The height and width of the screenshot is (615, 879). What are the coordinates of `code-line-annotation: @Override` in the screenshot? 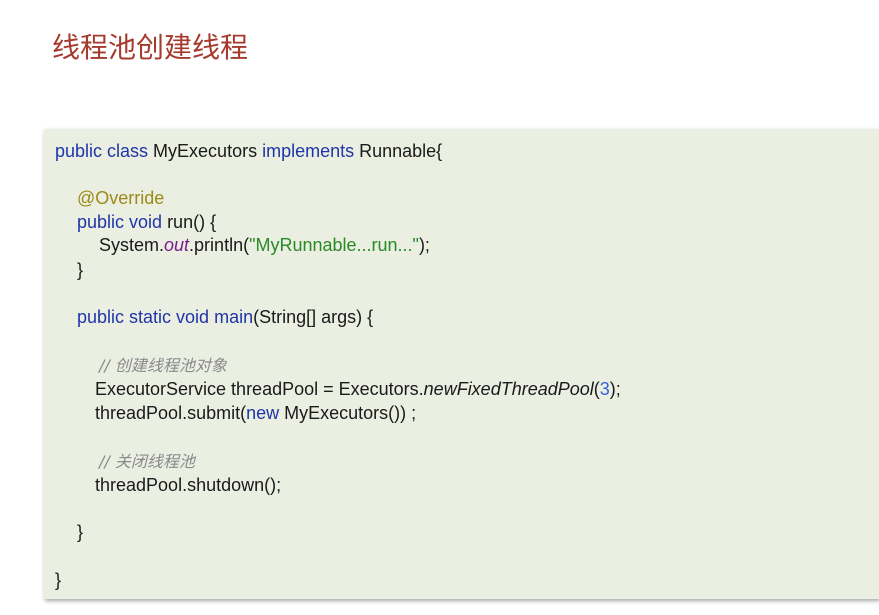 It's located at (120, 198).